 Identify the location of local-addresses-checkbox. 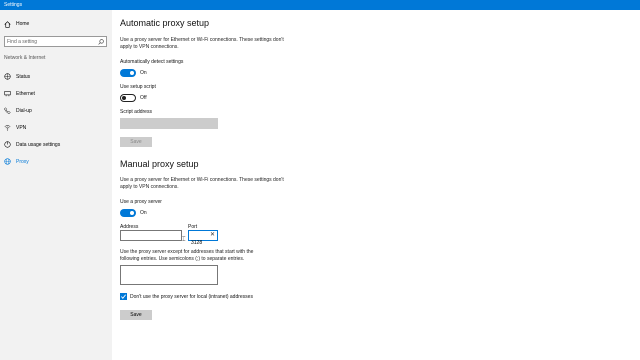
(123, 296).